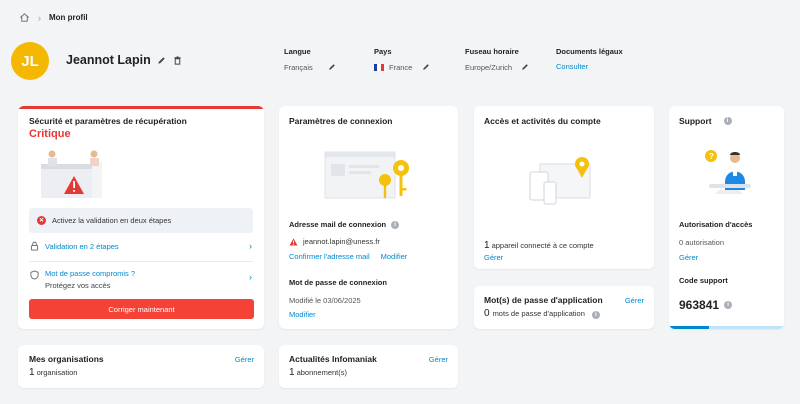  Describe the element at coordinates (729, 172) in the screenshot. I see `support-illustration: ?` at that location.